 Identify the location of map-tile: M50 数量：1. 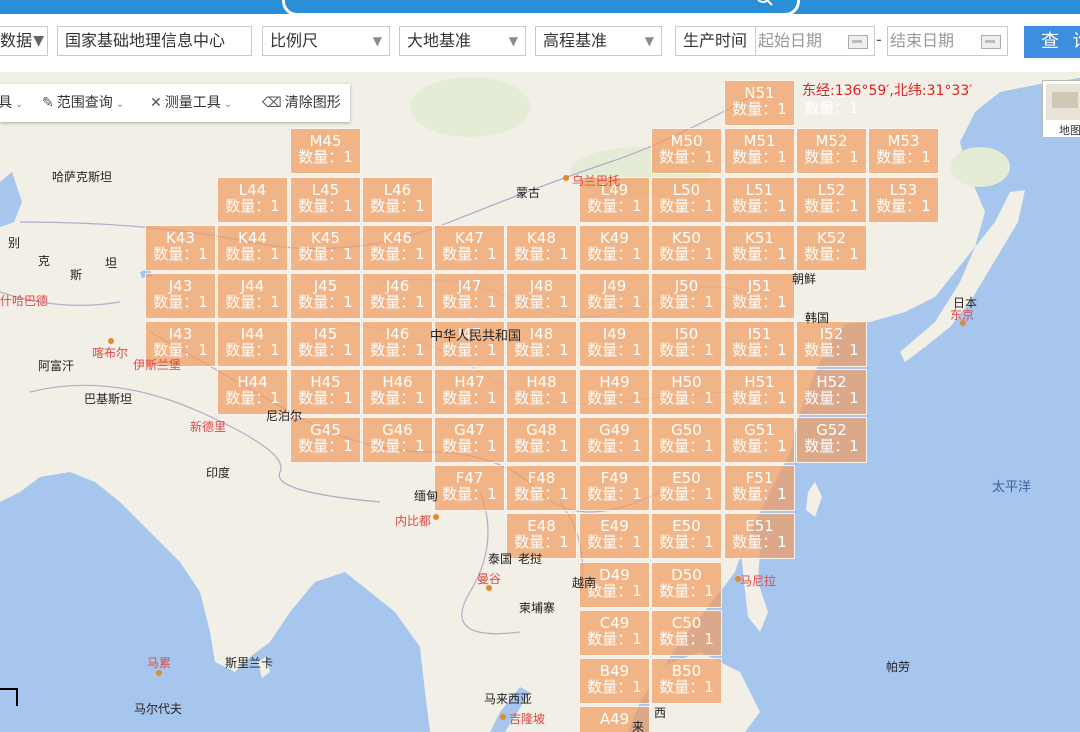
(686, 151).